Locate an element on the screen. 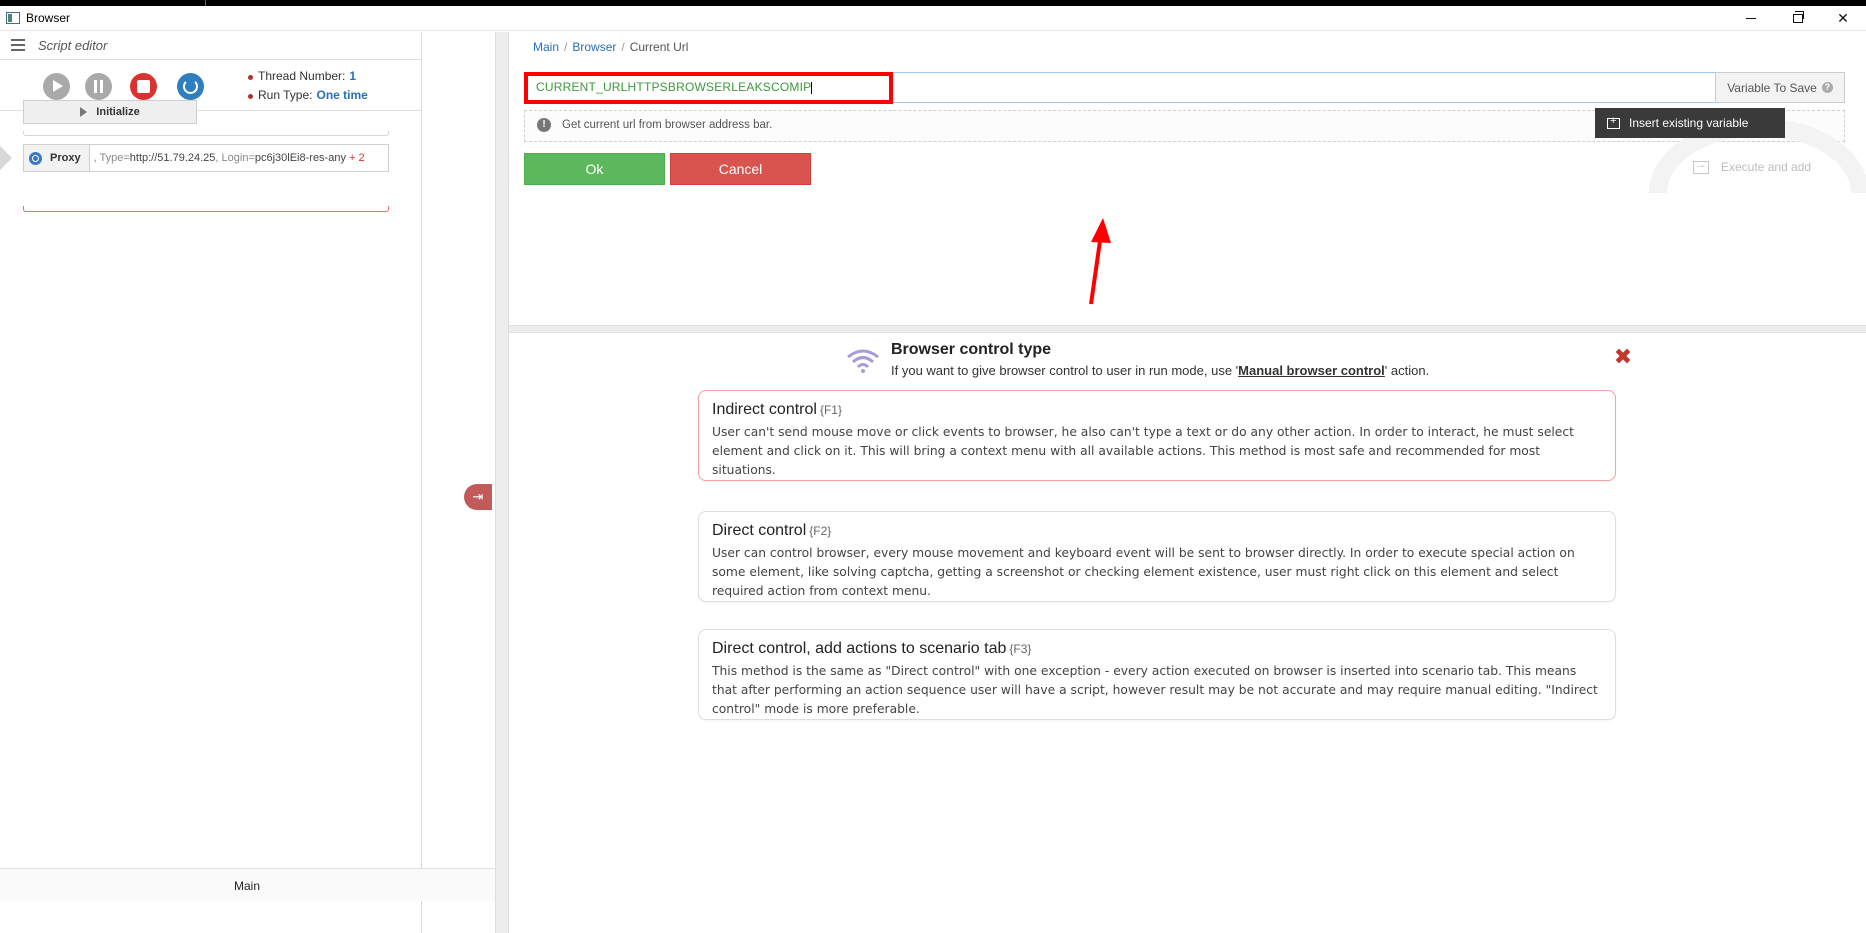 The height and width of the screenshot is (933, 1866). run-type-row: Run Type: One time is located at coordinates (308, 95).